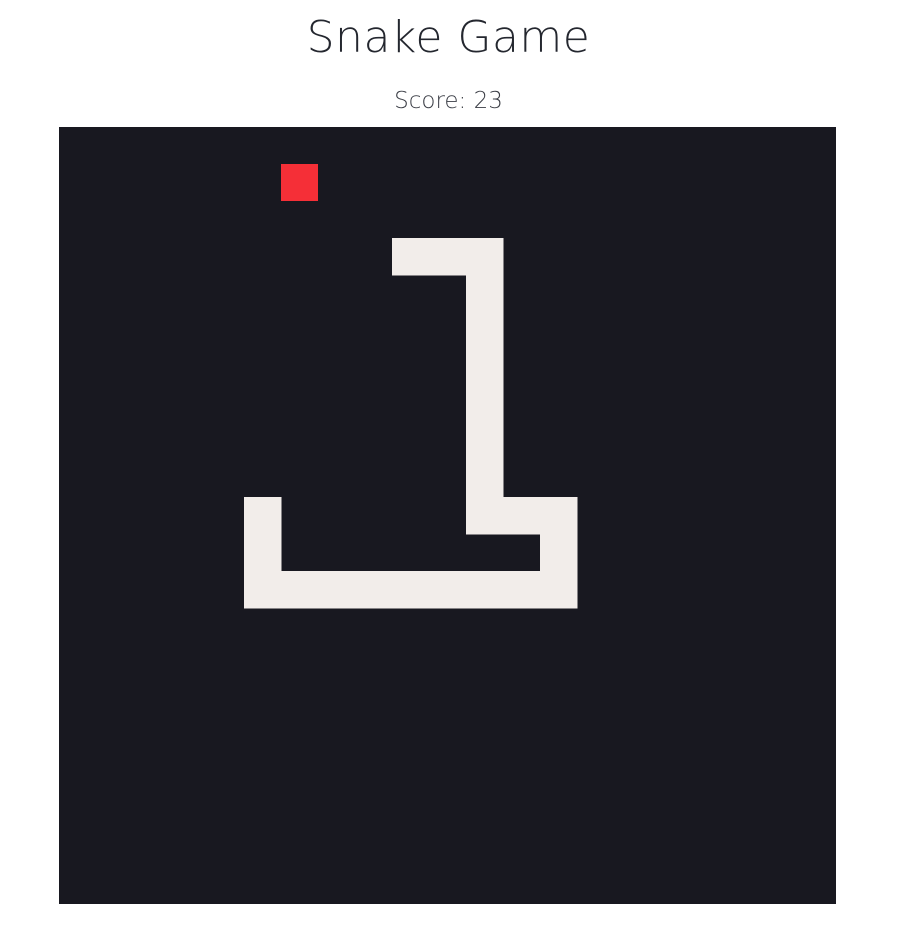 The width and height of the screenshot is (897, 931). Describe the element at coordinates (263, 516) in the screenshot. I see `snake-tail-segment` at that location.